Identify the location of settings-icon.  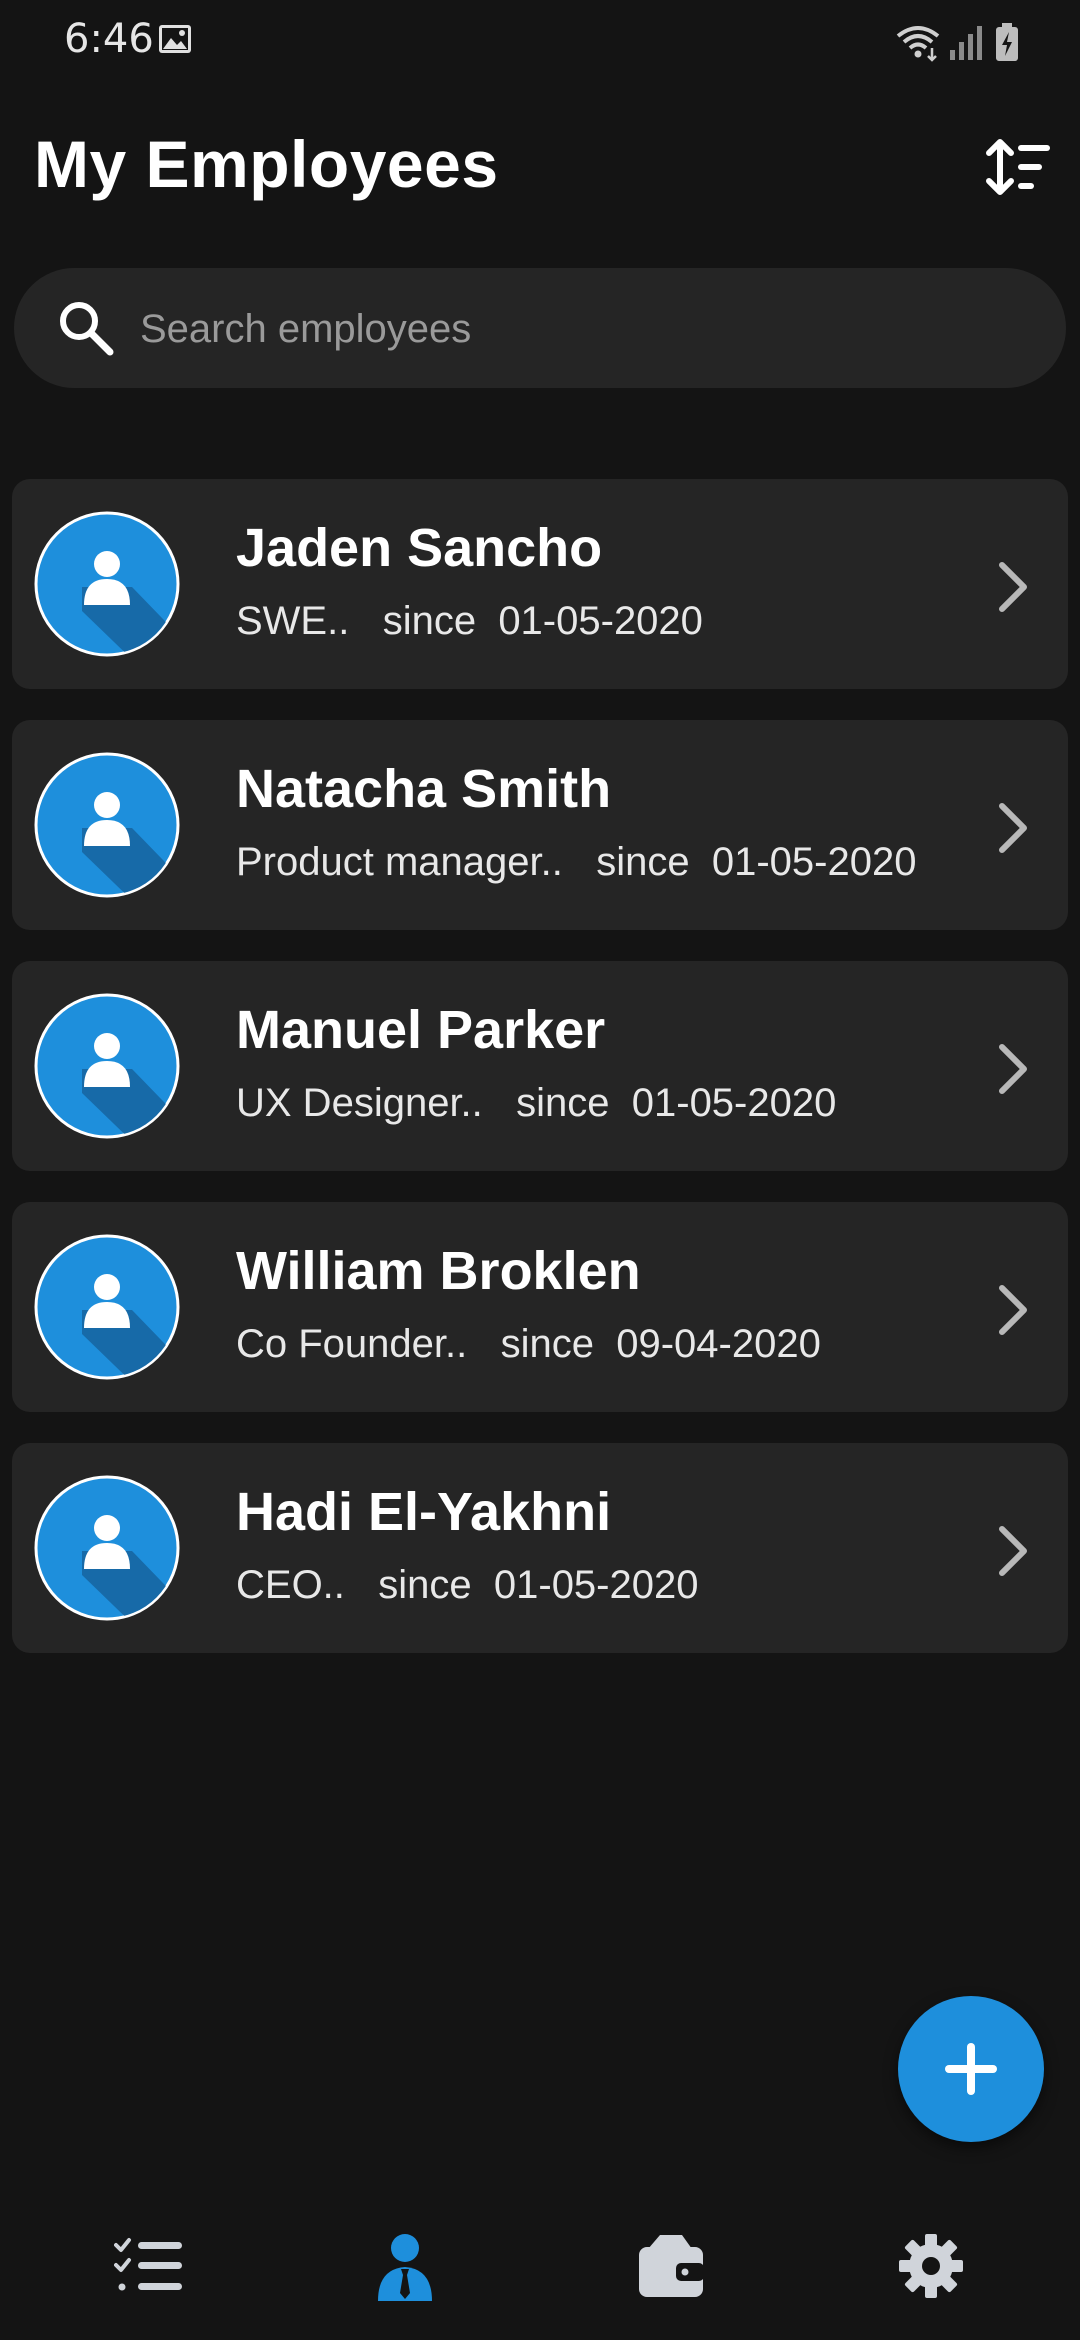
(931, 2266).